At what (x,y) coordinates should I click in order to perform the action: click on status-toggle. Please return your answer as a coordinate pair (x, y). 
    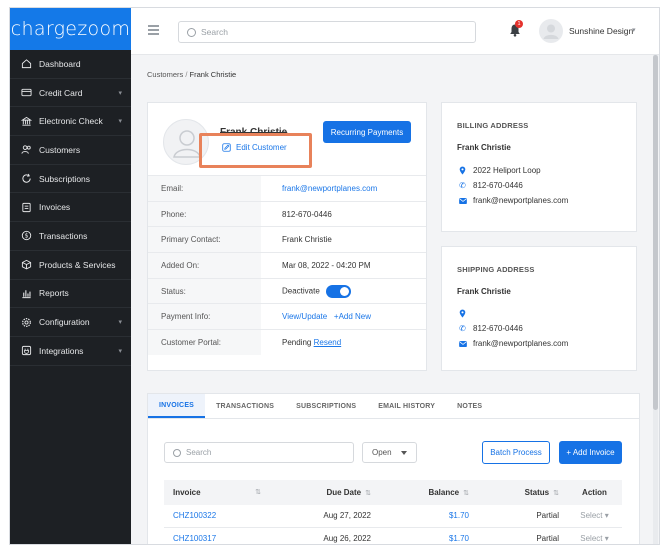
    Looking at the image, I should click on (338, 291).